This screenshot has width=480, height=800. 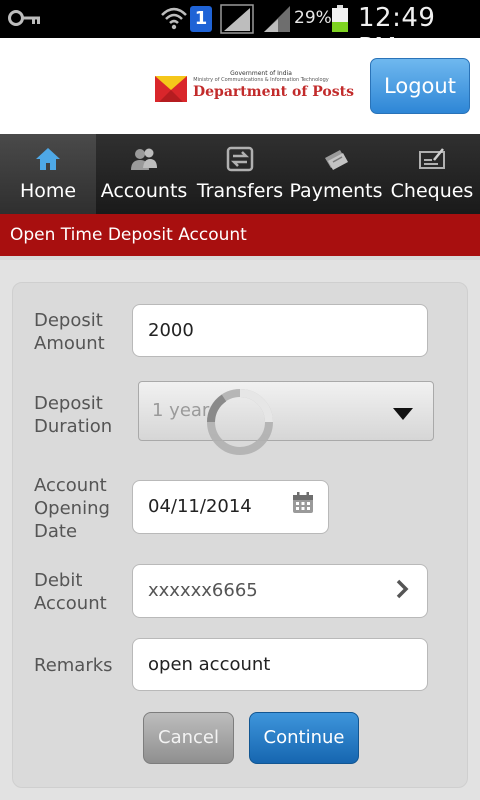 What do you see at coordinates (336, 174) in the screenshot?
I see `nav-item-payments: Payments` at bounding box center [336, 174].